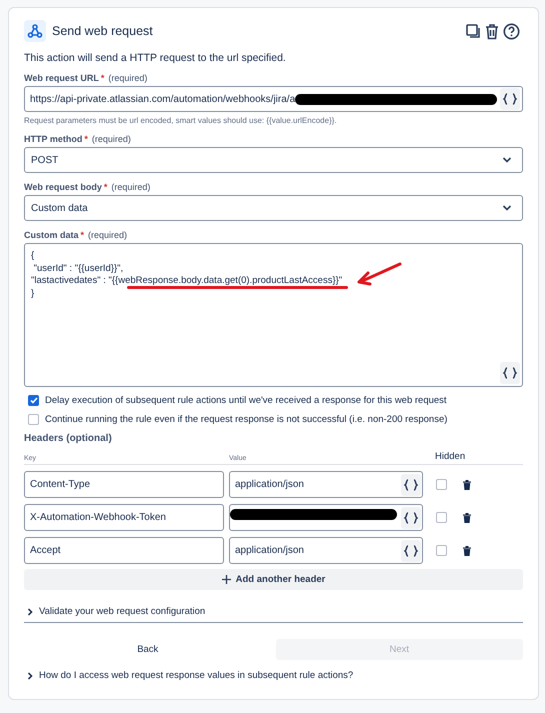  What do you see at coordinates (181, 120) in the screenshot?
I see `hint-text: Request parameters must be url encoded, smart values should use: {{value.urlEncode}}.` at bounding box center [181, 120].